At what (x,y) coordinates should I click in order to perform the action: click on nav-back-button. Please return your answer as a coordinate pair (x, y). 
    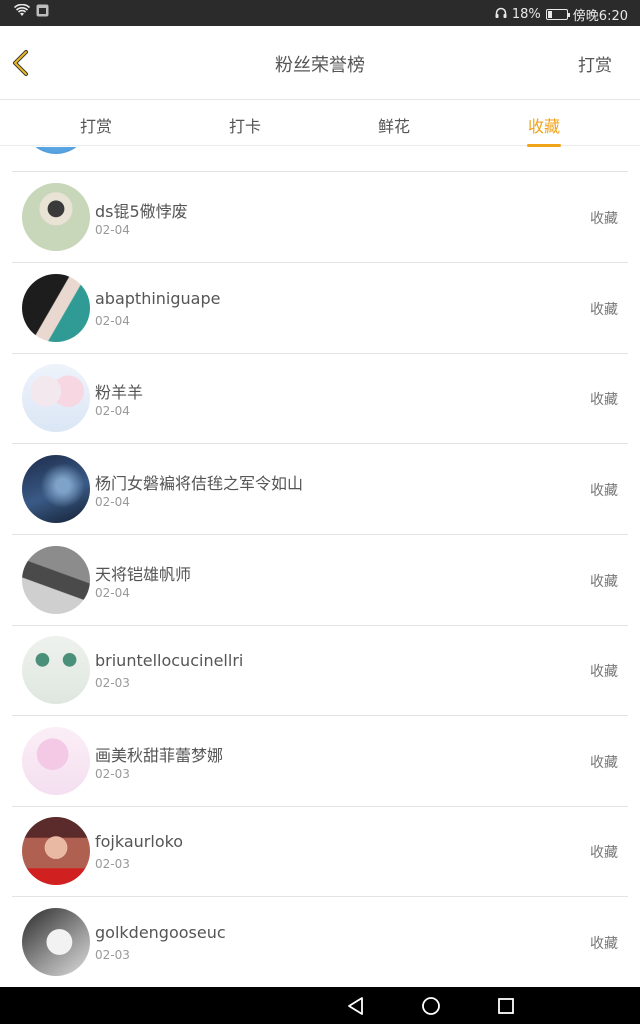
    Looking at the image, I should click on (356, 1006).